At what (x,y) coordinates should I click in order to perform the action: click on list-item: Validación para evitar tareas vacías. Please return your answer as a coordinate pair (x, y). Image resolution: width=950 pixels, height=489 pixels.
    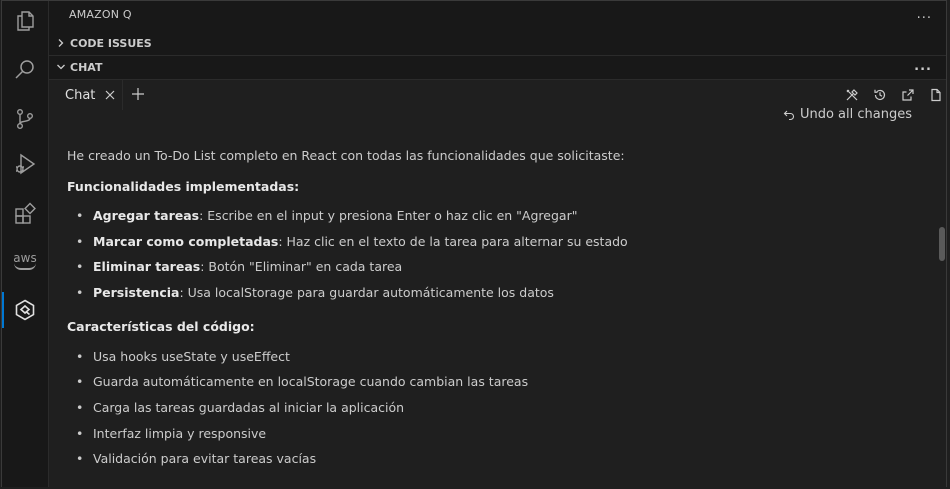
    Looking at the image, I should click on (196, 458).